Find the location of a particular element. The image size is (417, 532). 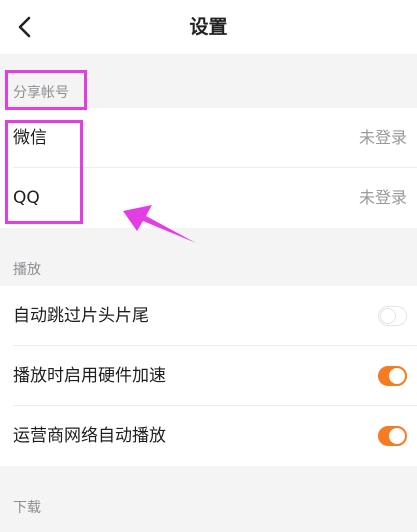

hardware-acceleration-row: 播放时启用硬件加速 is located at coordinates (208, 376).